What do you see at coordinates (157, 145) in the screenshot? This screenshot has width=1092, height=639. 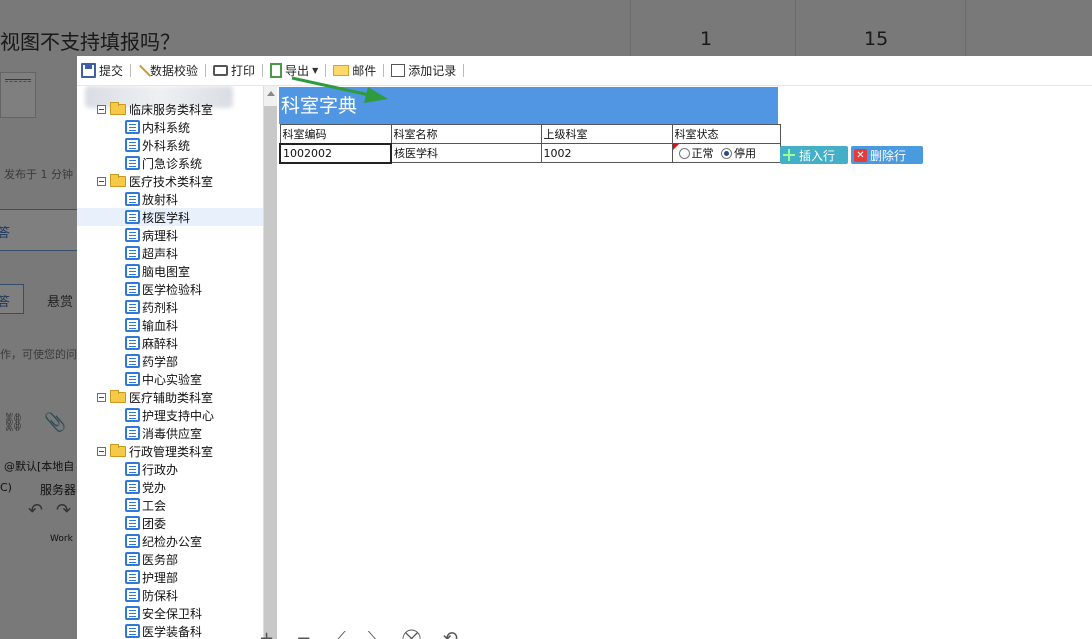 I see `tree-leaf-node: 外科系统` at bounding box center [157, 145].